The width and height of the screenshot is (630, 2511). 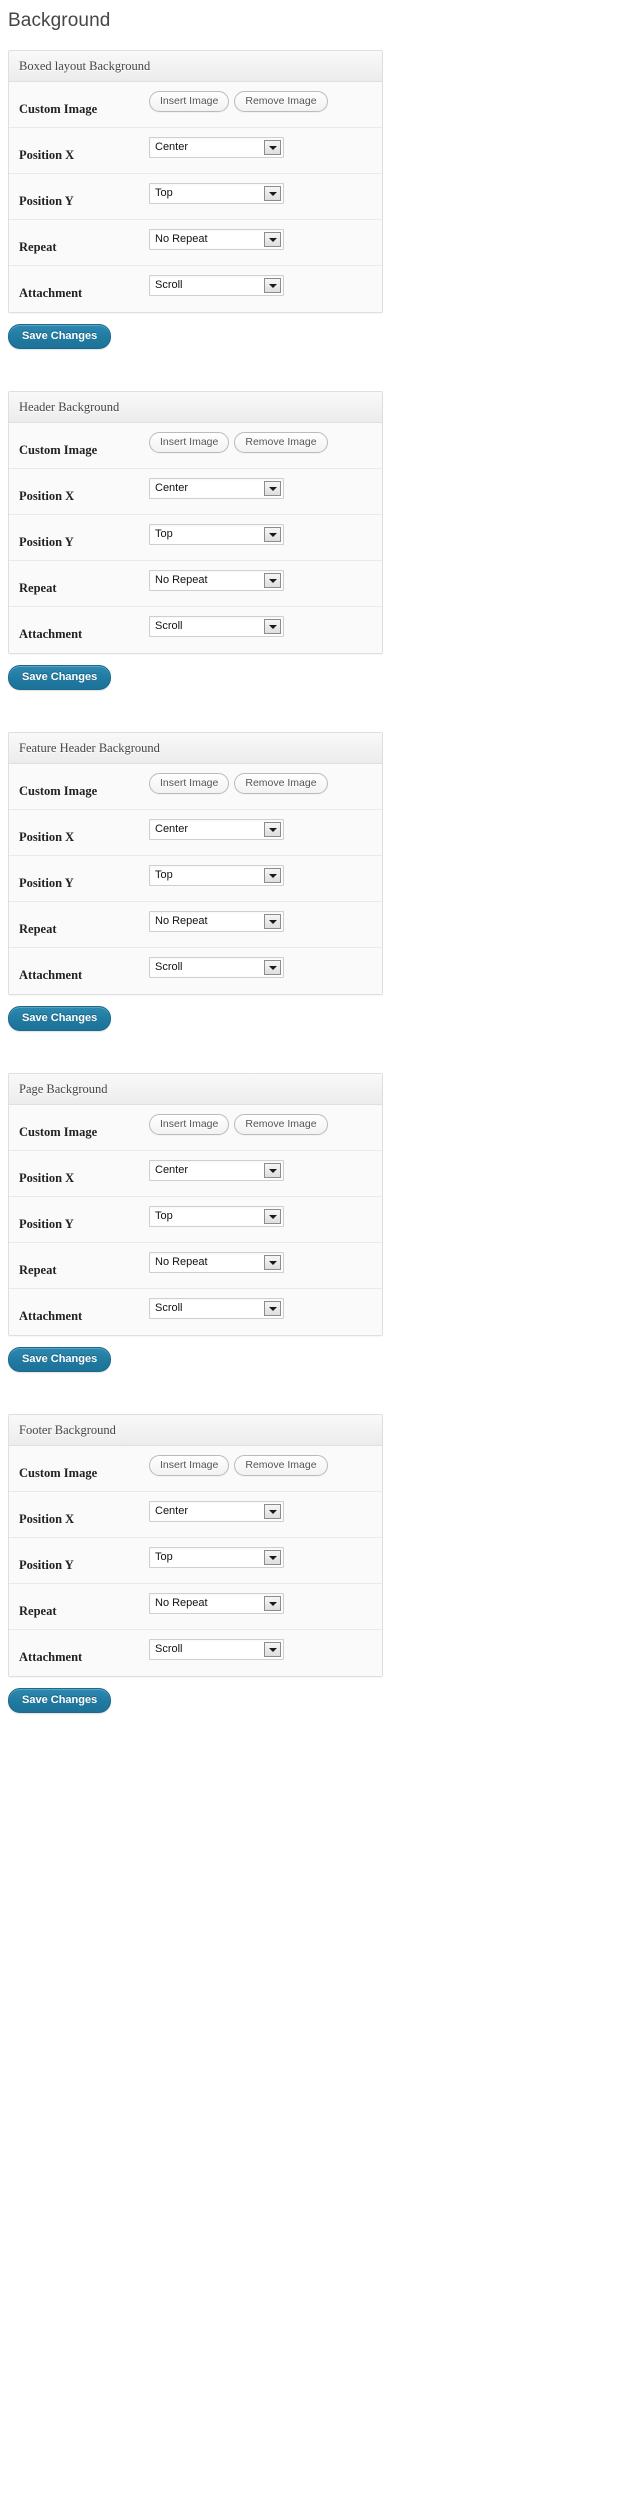 I want to click on panel-header: Feature Header Background, so click(x=195, y=748).